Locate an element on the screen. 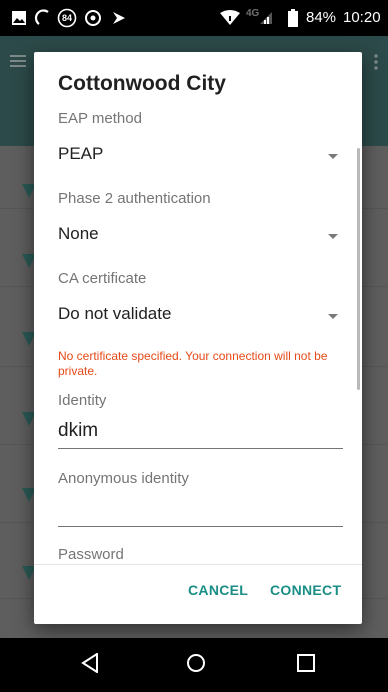 This screenshot has width=388, height=692. location-notification-icon is located at coordinates (93, 18).